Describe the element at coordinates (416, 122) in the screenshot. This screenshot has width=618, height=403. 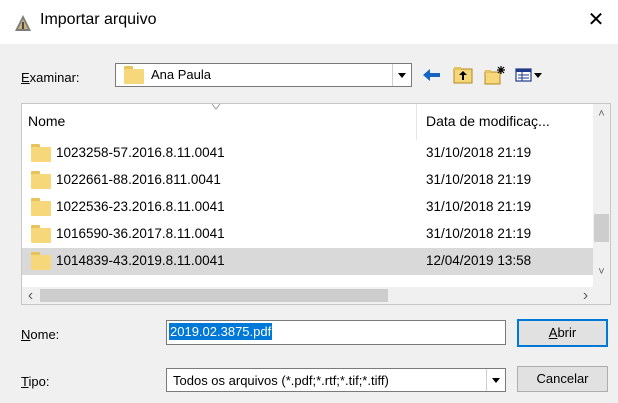
I see `column-divider` at that location.